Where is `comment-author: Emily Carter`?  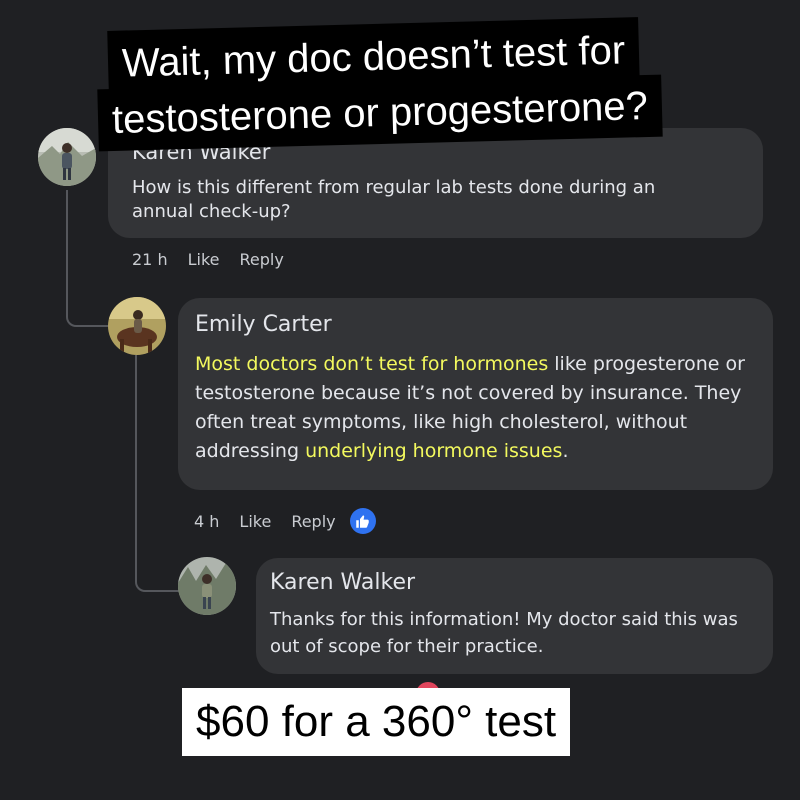 comment-author: Emily Carter is located at coordinates (263, 324).